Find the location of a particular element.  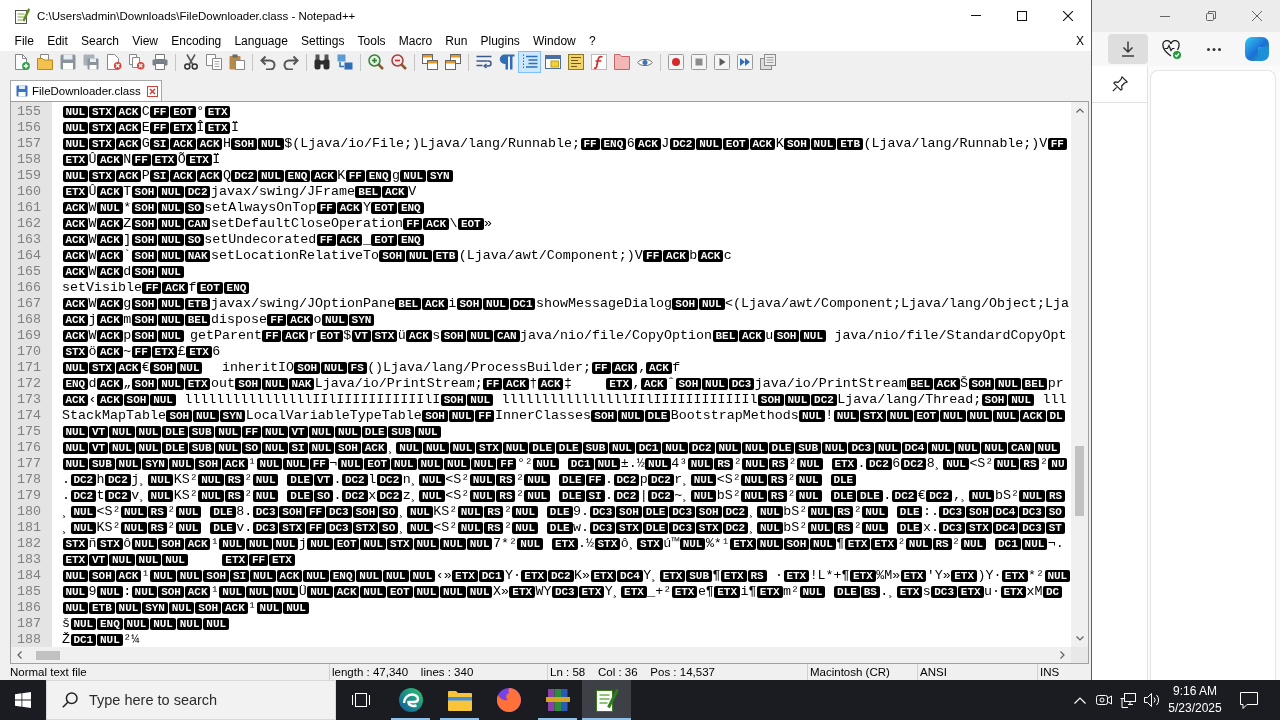

control-char: ENQ is located at coordinates (378, 176).